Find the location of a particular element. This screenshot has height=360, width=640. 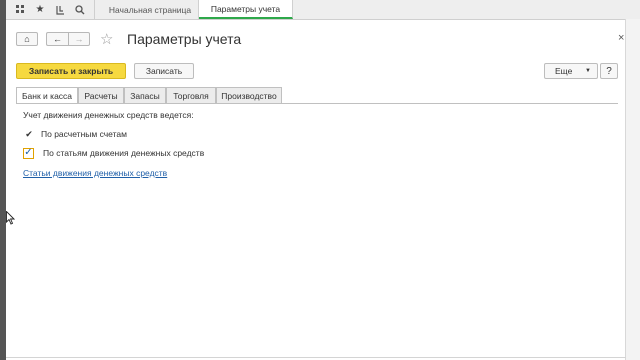

tab-settlements: Расчеты is located at coordinates (101, 95).